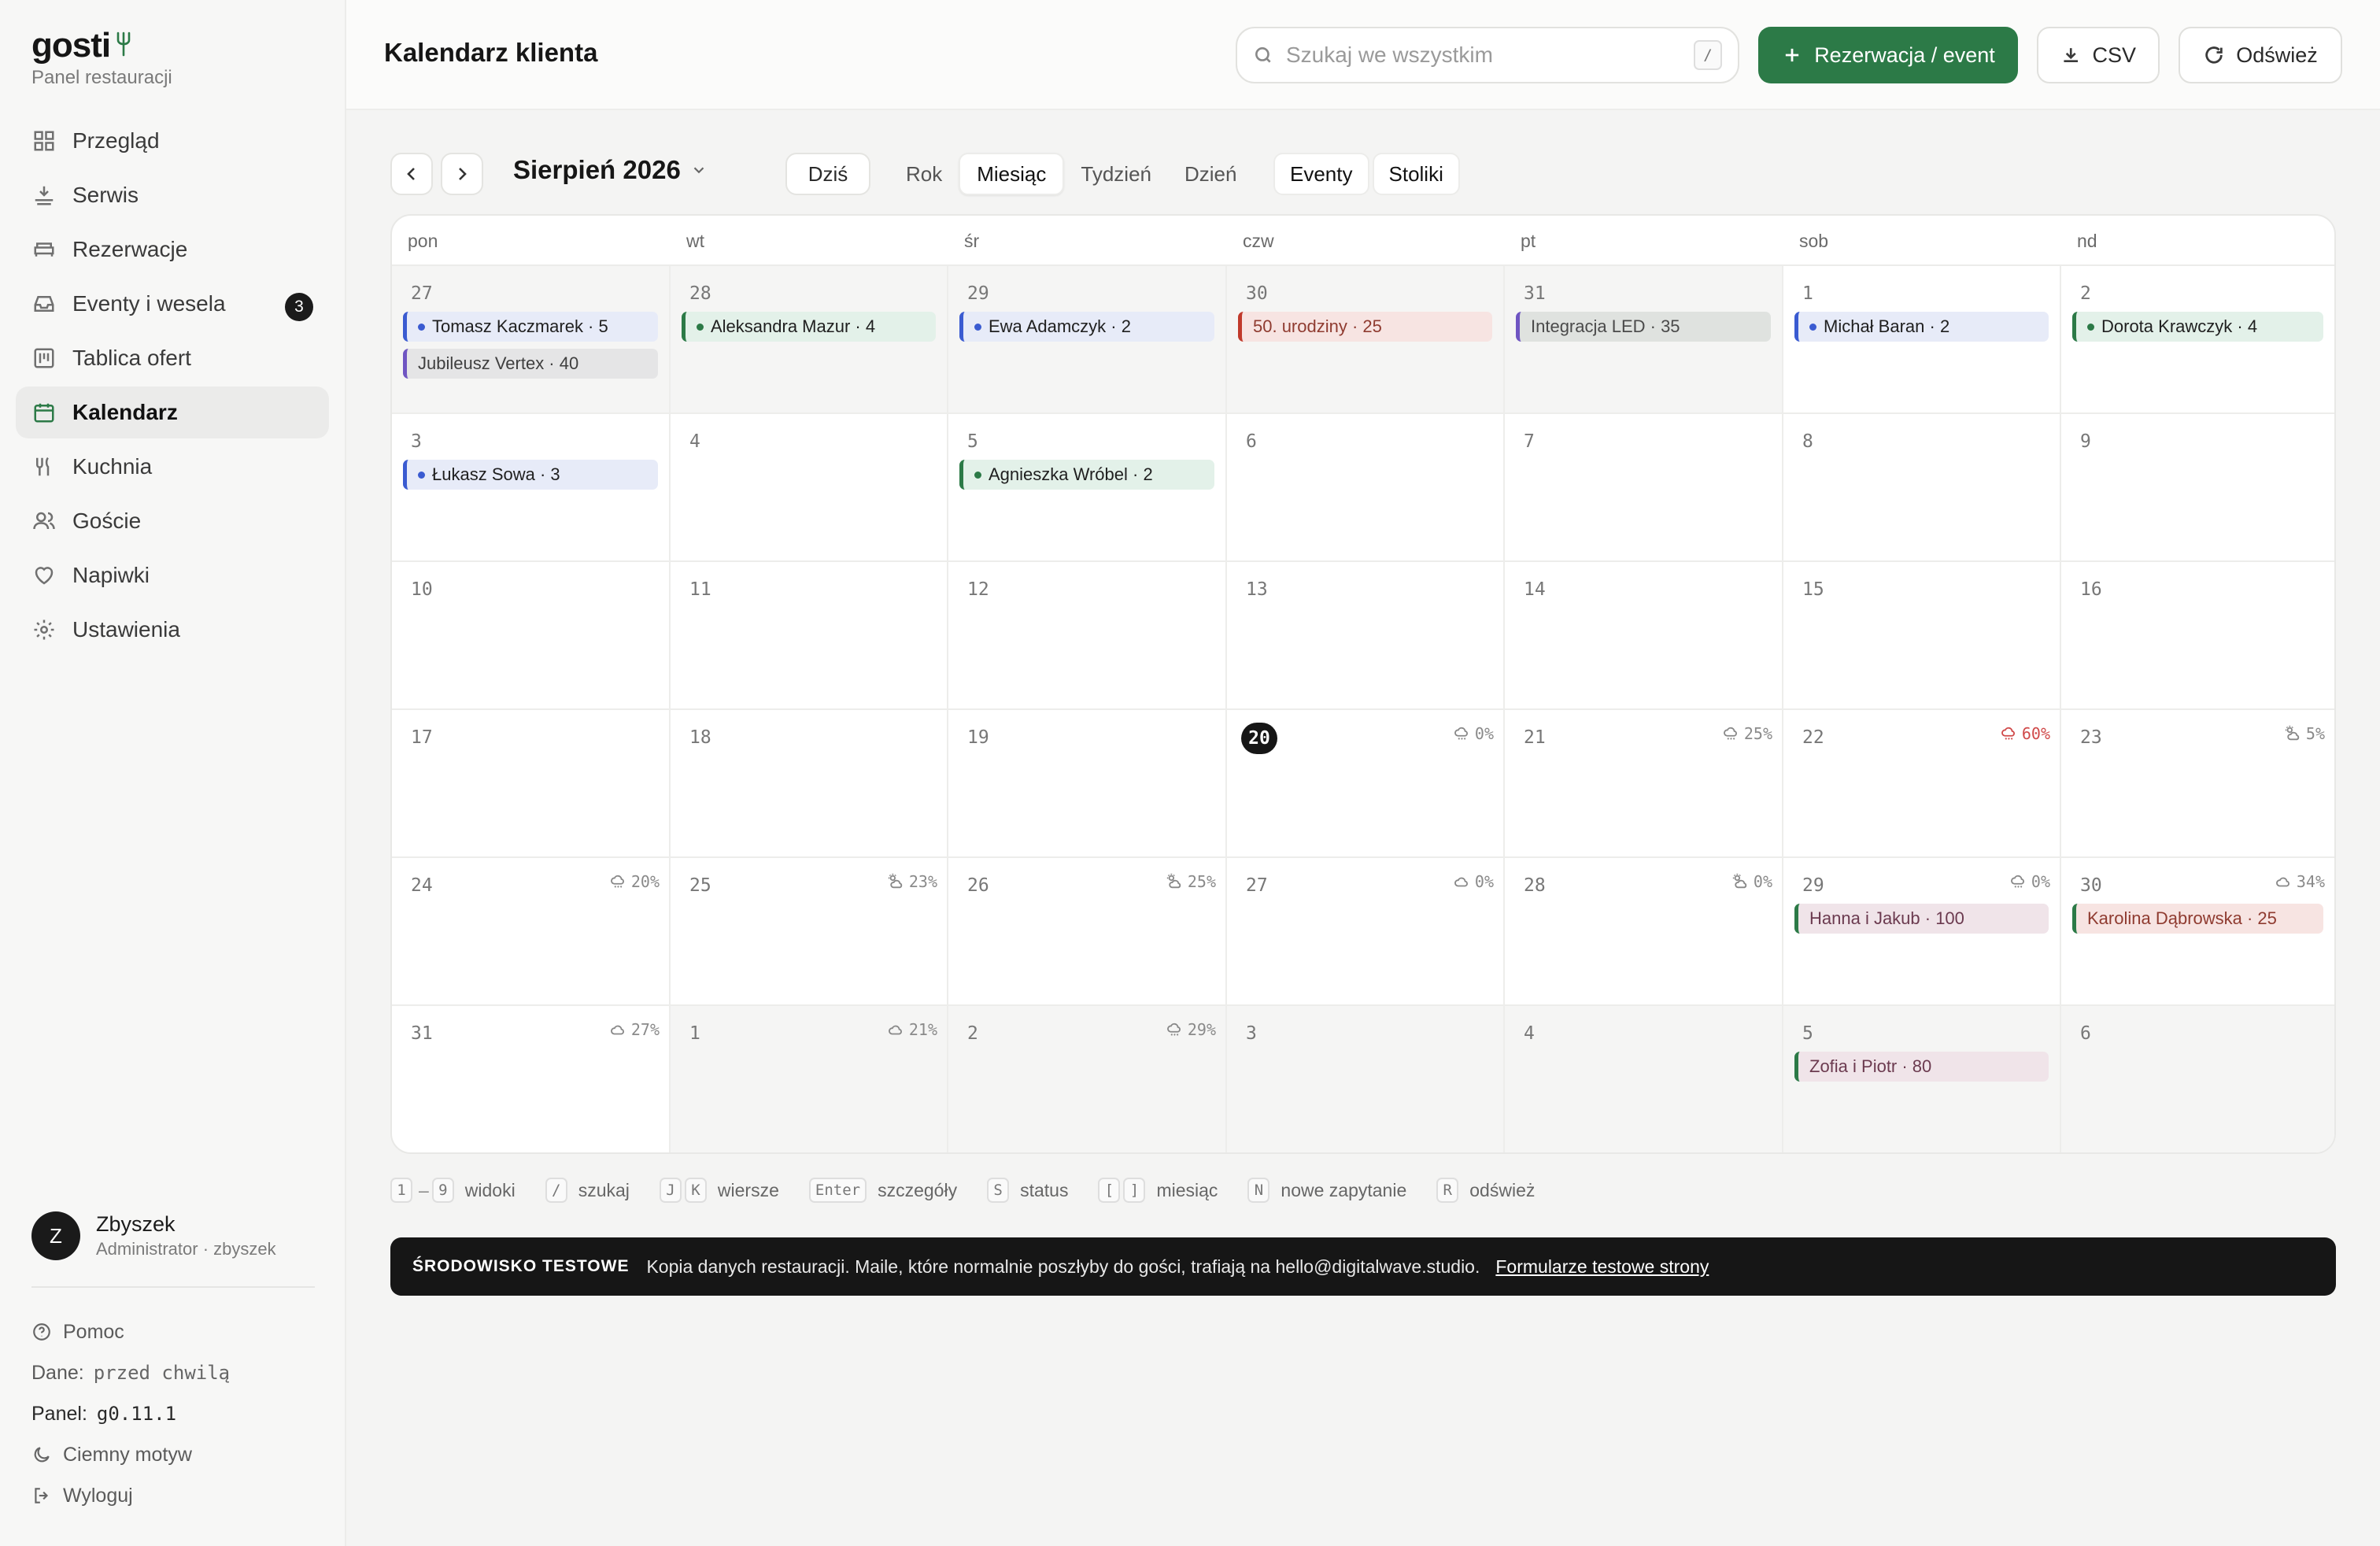  I want to click on calendar-event: Michał Baran · 2, so click(1922, 327).